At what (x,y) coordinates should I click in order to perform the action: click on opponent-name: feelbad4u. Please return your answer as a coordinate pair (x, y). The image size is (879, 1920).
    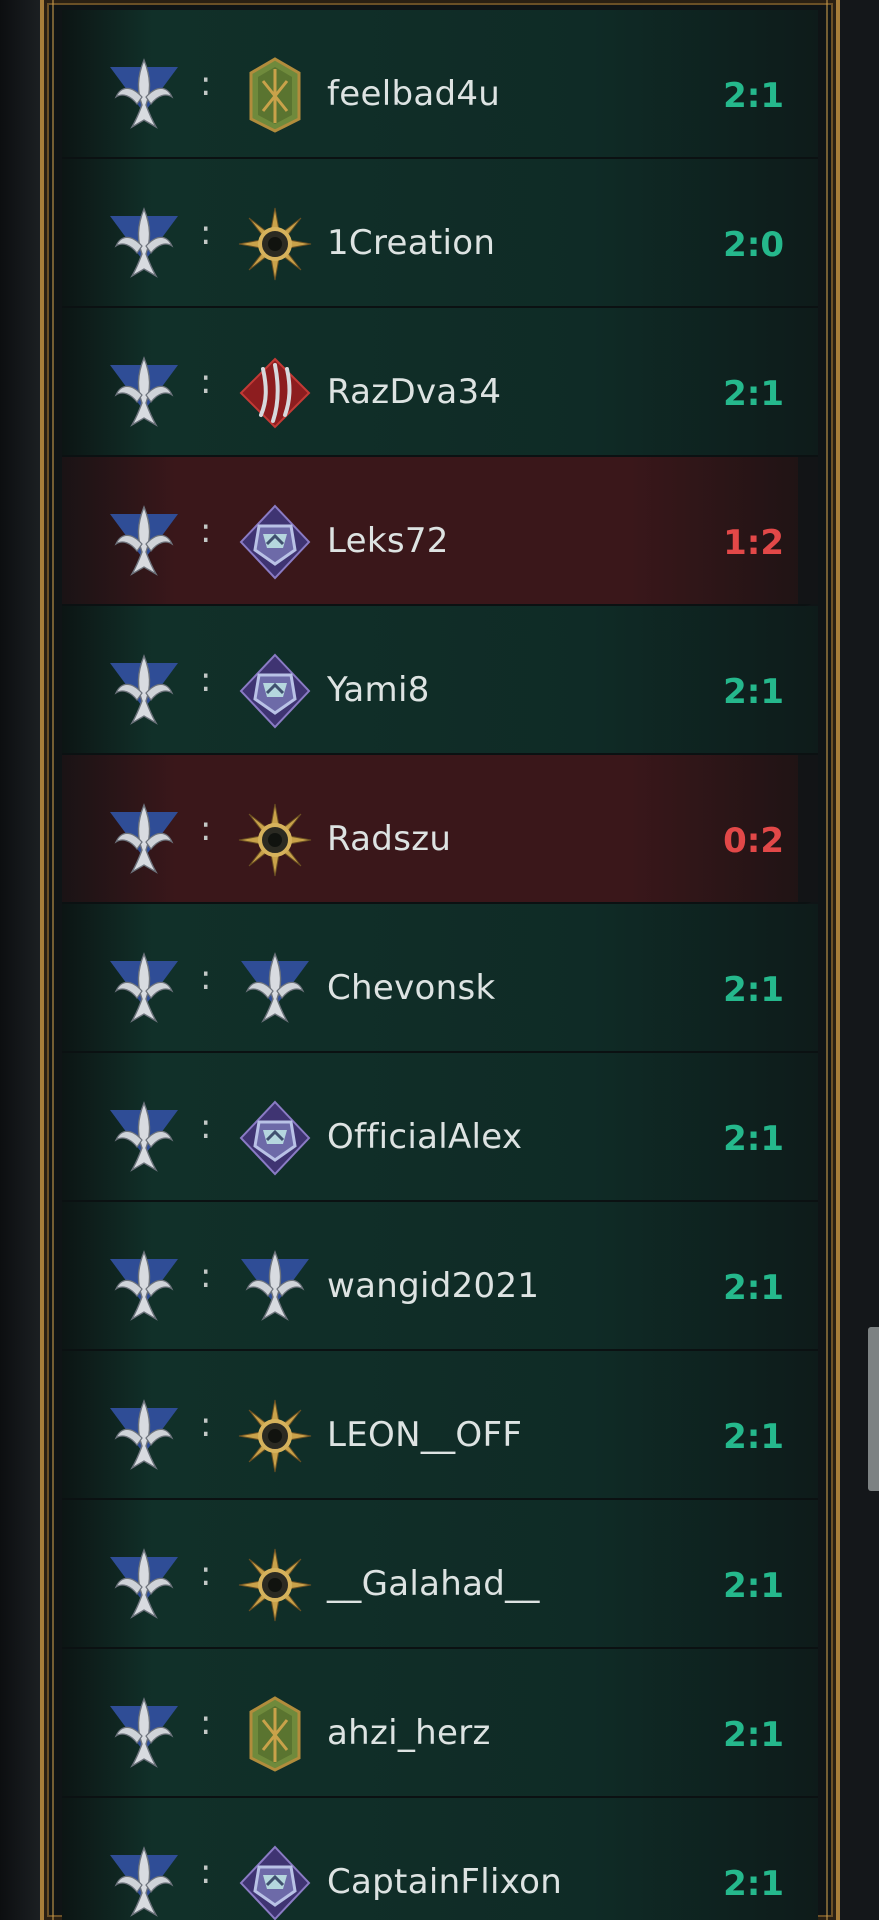
    Looking at the image, I should click on (414, 94).